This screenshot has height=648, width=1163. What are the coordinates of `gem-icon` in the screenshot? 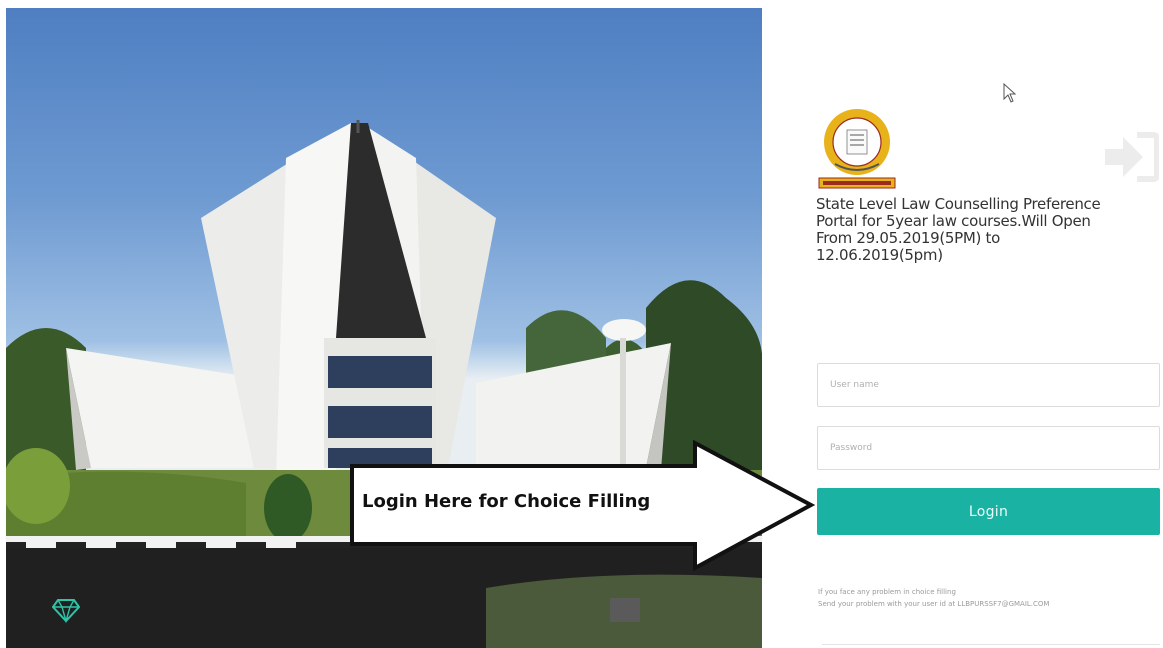 It's located at (66, 610).